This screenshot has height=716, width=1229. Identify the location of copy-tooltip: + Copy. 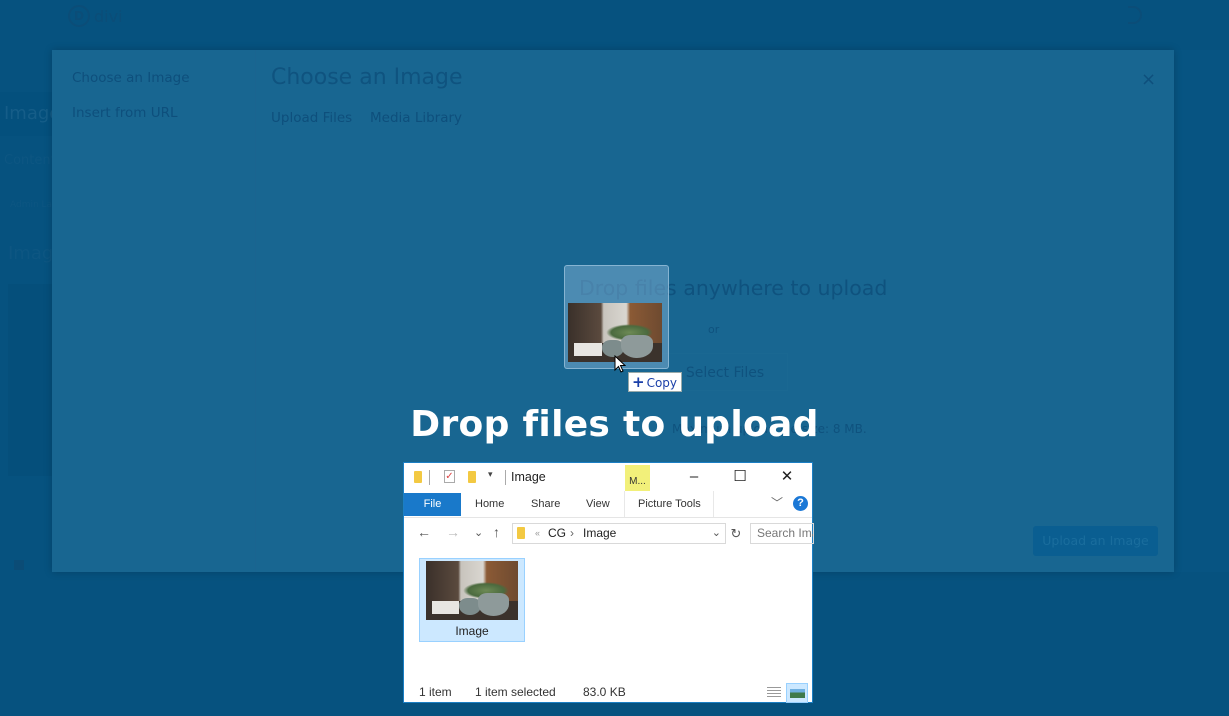
(655, 382).